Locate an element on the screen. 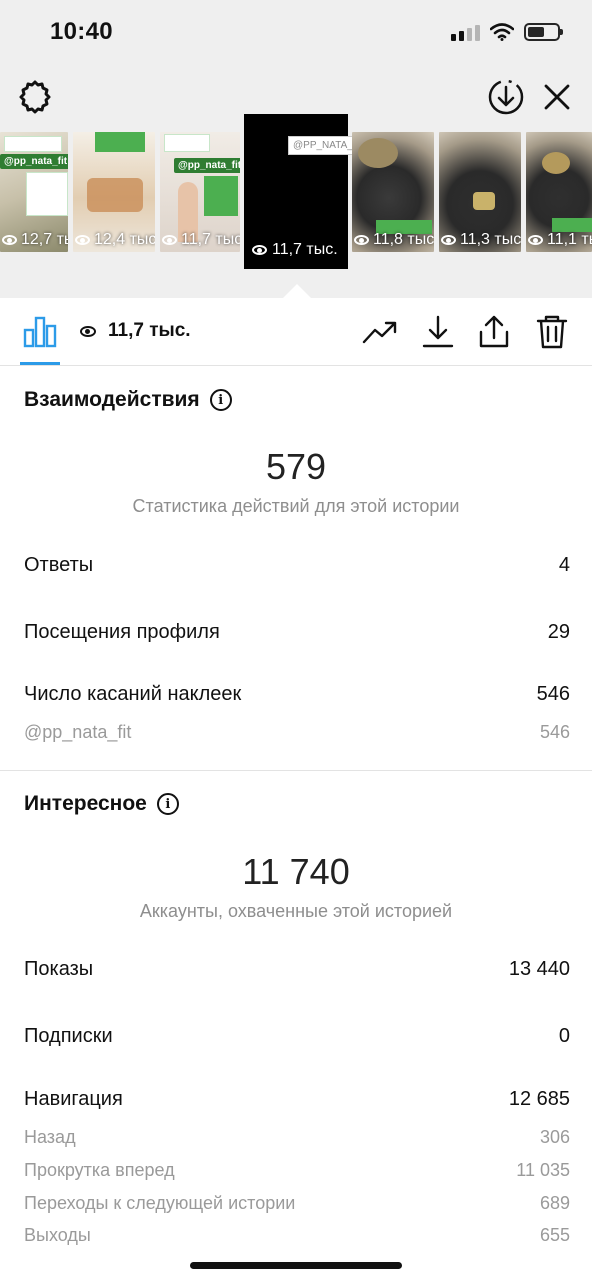  download-icon is located at coordinates (438, 332).